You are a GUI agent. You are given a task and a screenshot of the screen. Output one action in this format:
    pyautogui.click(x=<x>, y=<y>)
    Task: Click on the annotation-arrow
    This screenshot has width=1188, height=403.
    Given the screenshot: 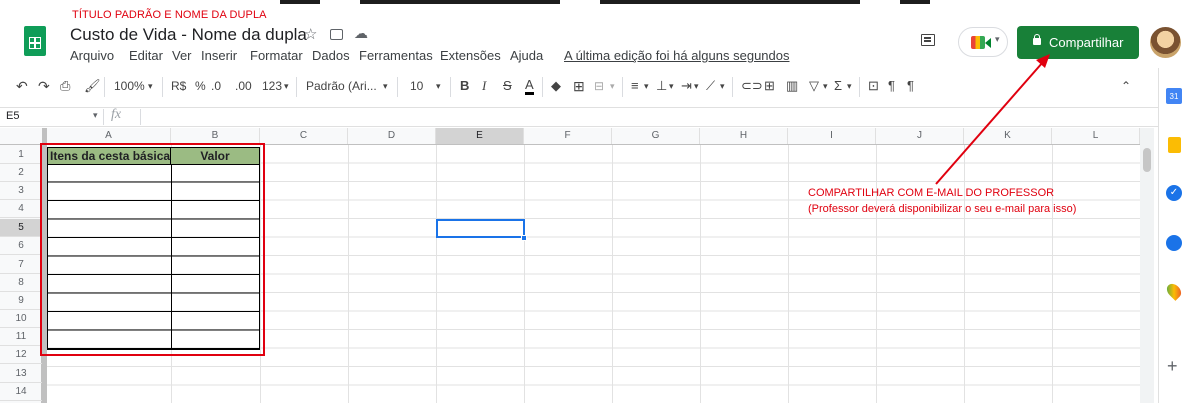 What is the action you would take?
    pyautogui.click(x=992, y=119)
    